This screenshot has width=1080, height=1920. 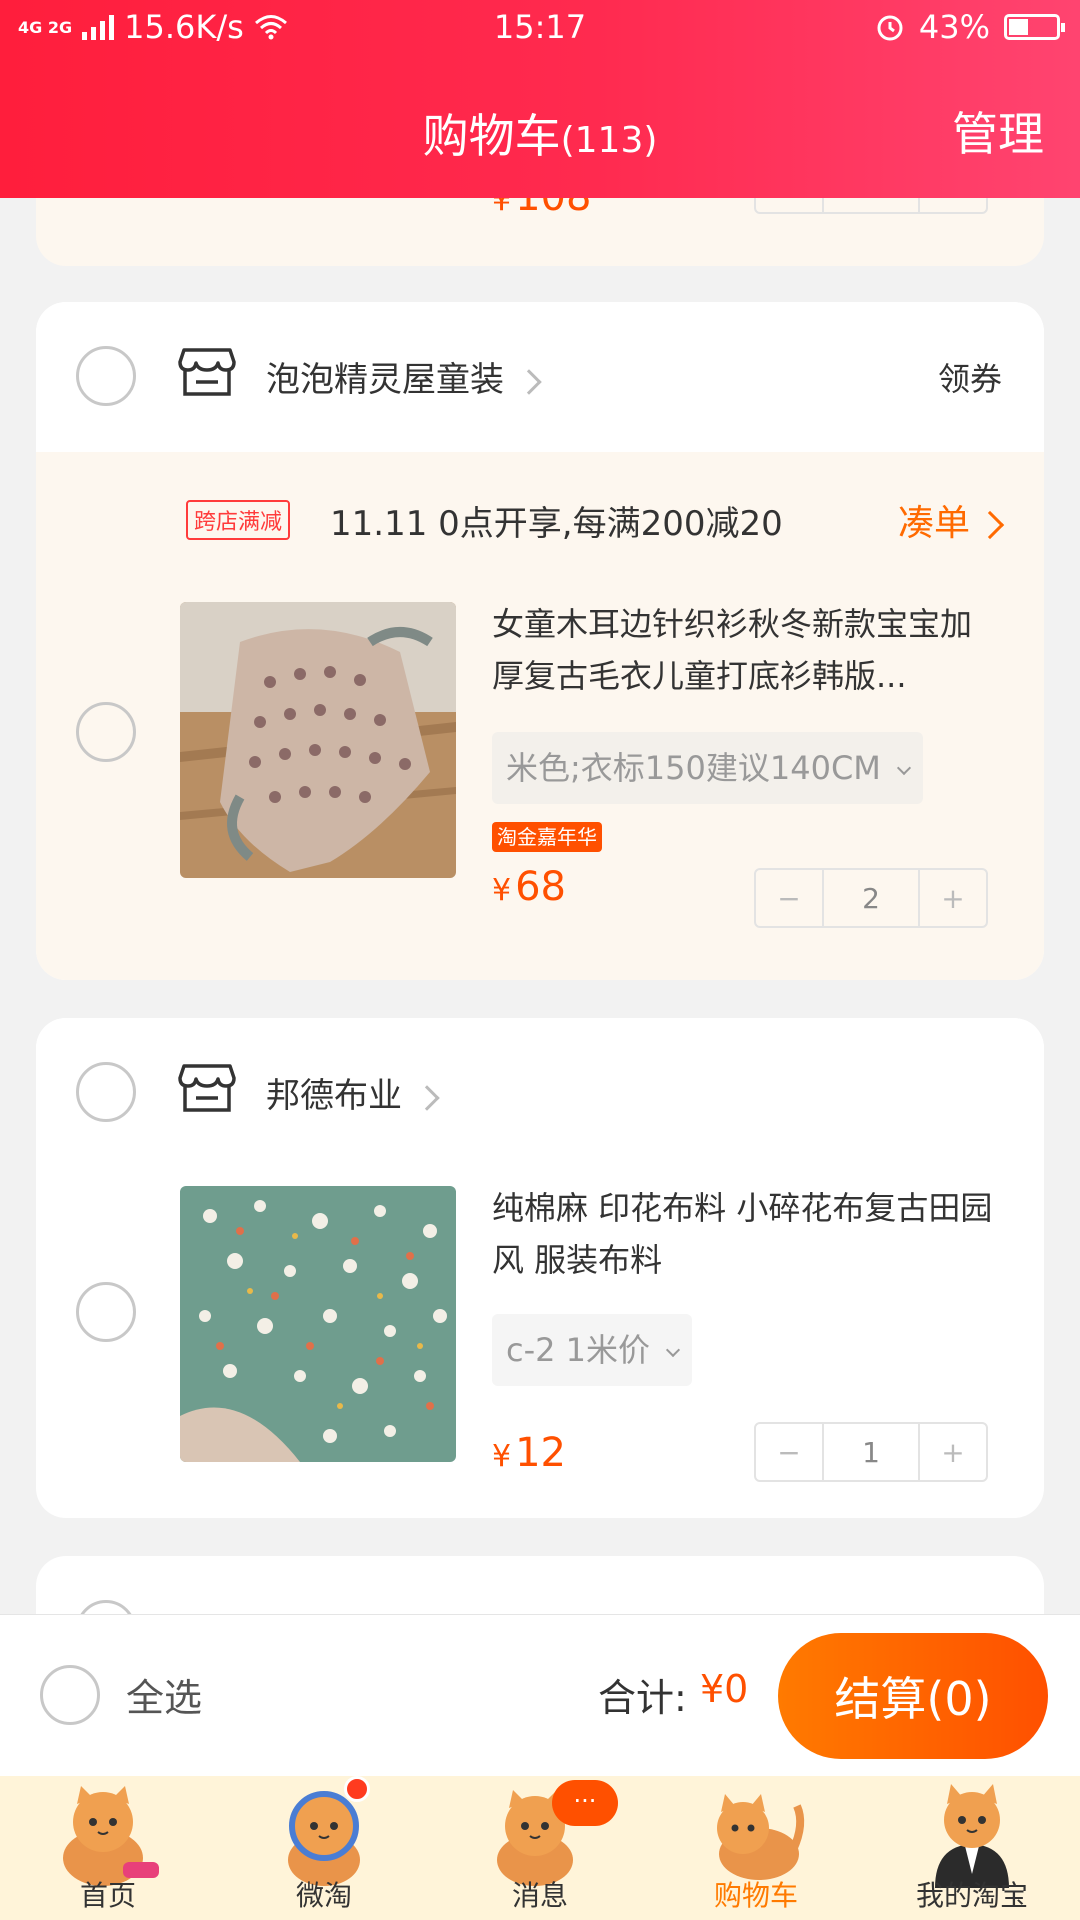 What do you see at coordinates (540, 99) in the screenshot?
I see `top-header: 4G 2G 15.6K/s 15:17 43% 购物车(113) 管理` at bounding box center [540, 99].